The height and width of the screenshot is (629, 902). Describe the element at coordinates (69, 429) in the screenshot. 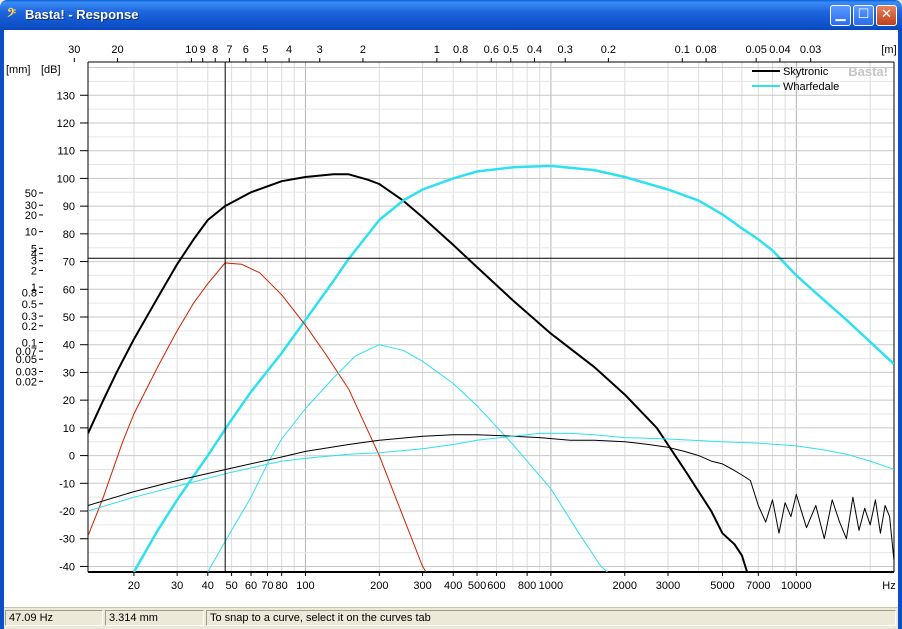

I see `y-tick-label: 10` at that location.